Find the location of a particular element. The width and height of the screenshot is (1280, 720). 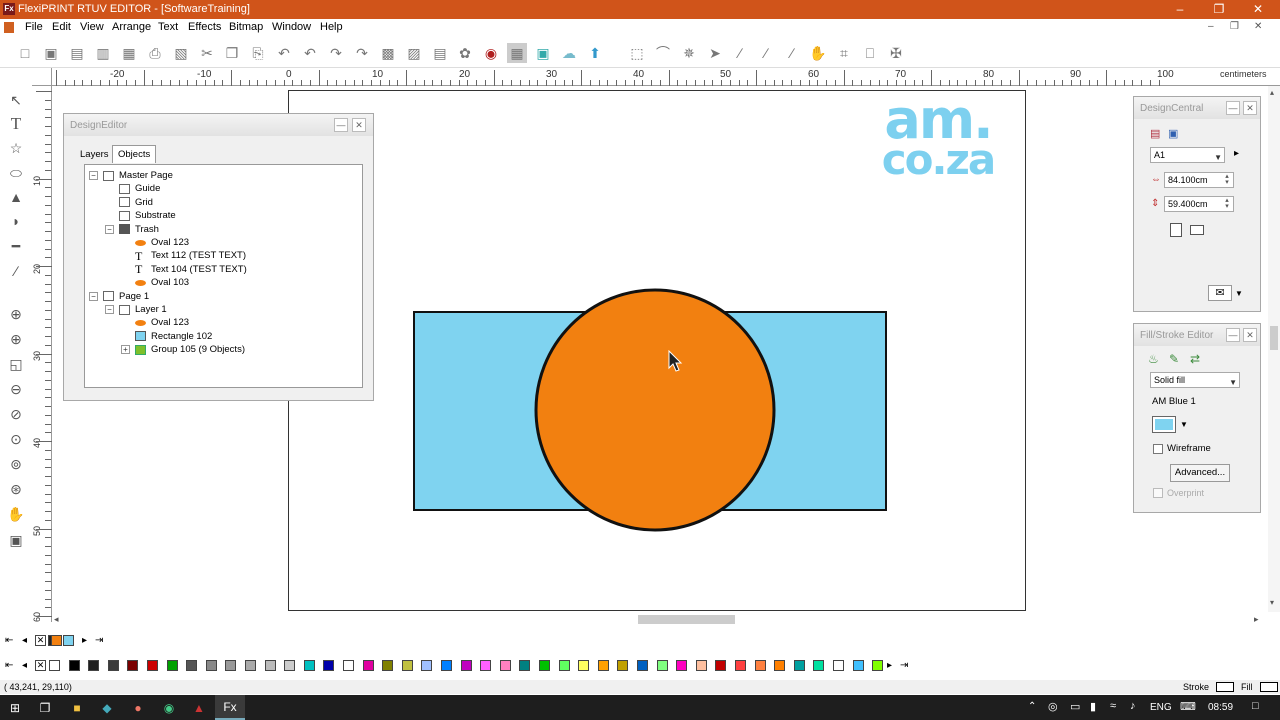

first-color-icon: ⇤ is located at coordinates (9, 665).